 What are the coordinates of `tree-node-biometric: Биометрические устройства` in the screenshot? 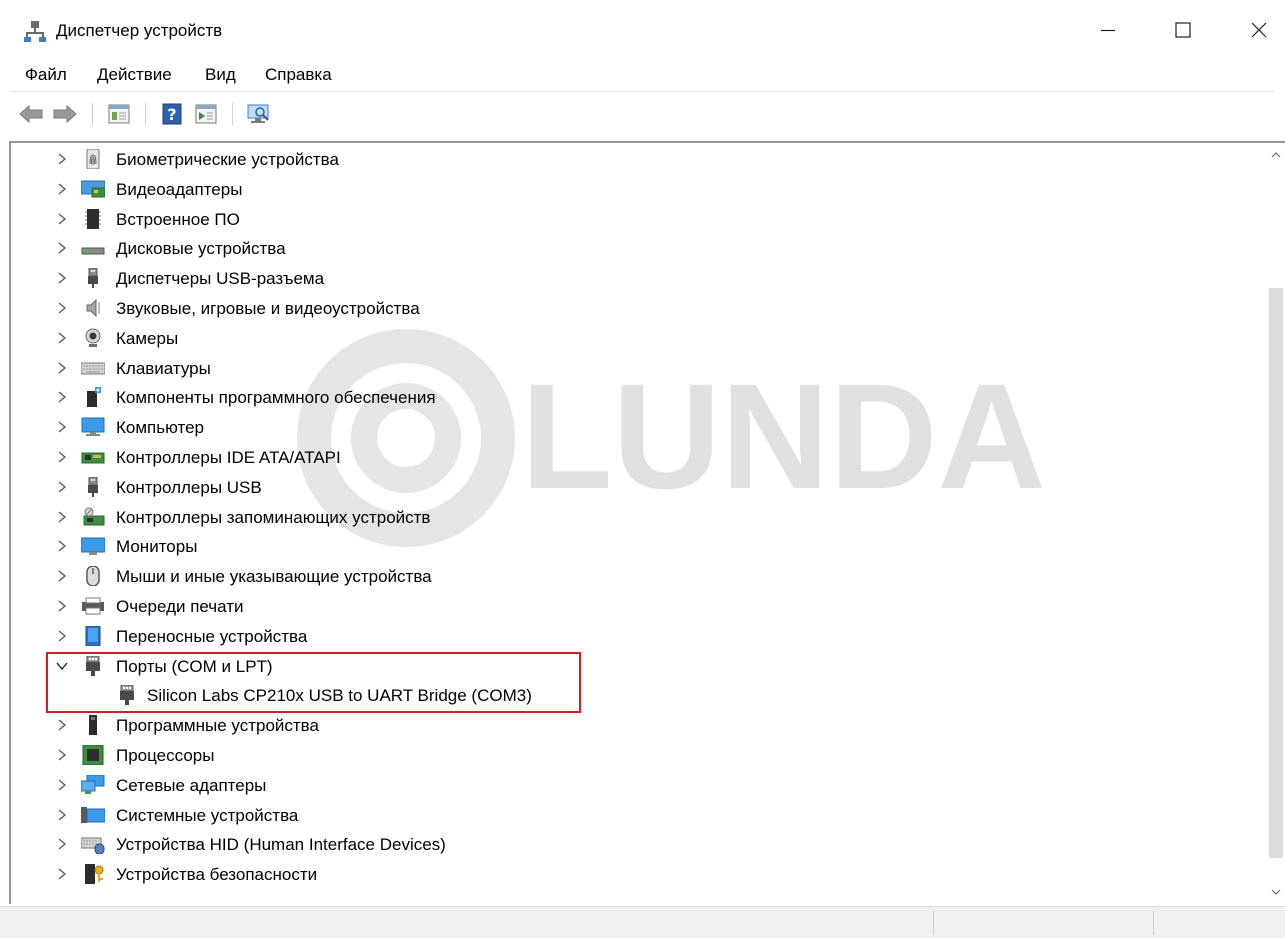 It's located at (639, 160).